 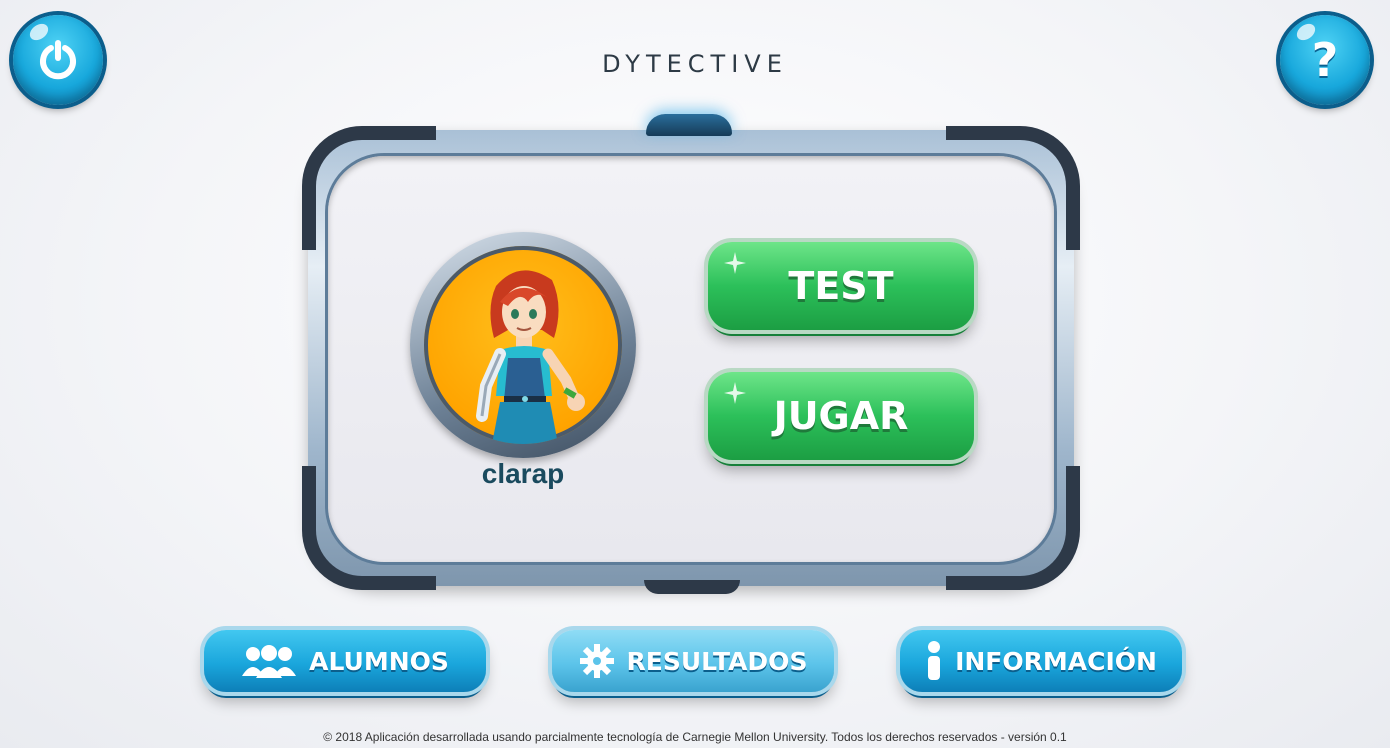 What do you see at coordinates (692, 587) in the screenshot?
I see `frame-bottom-knob` at bounding box center [692, 587].